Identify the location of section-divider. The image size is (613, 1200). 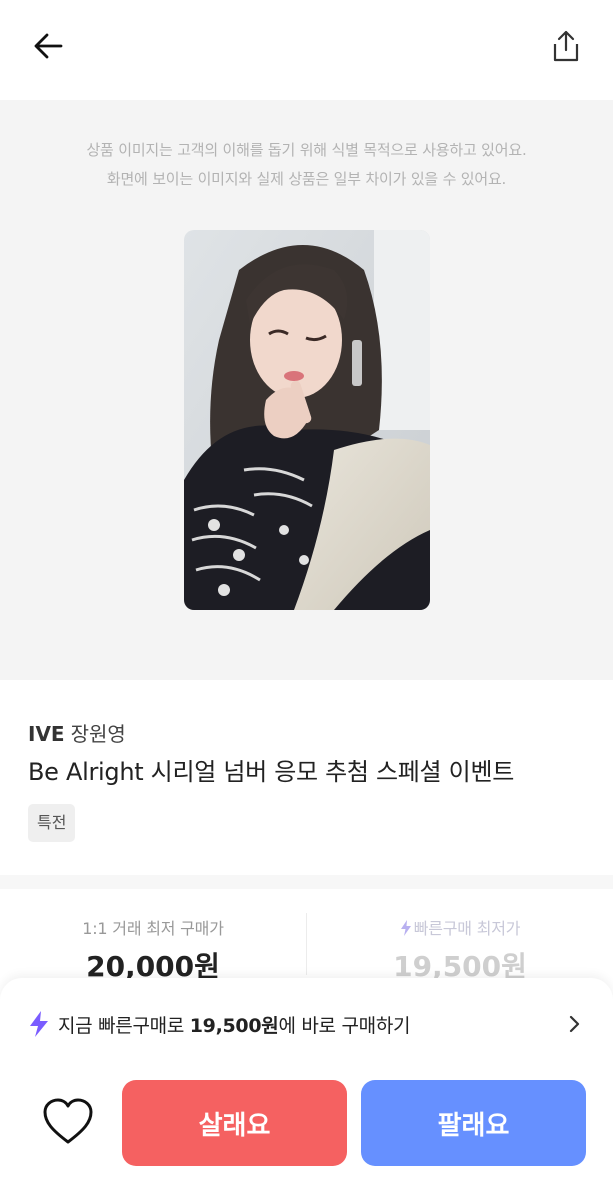
(306, 882).